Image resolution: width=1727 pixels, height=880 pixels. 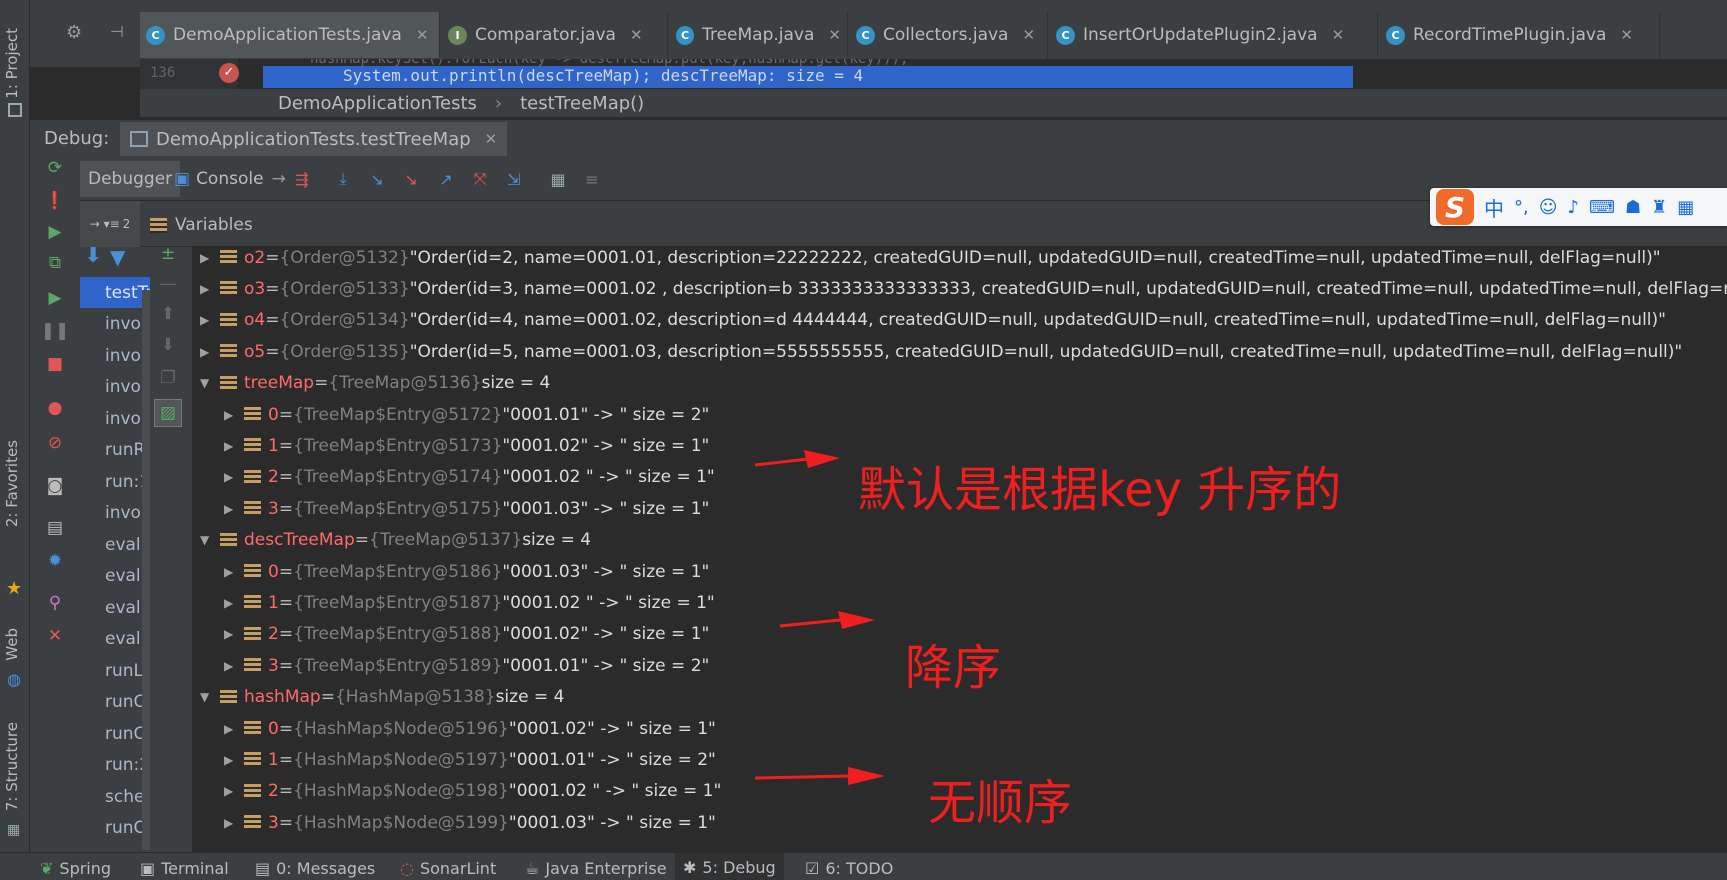 I want to click on arrow-head-asc, so click(x=822, y=459).